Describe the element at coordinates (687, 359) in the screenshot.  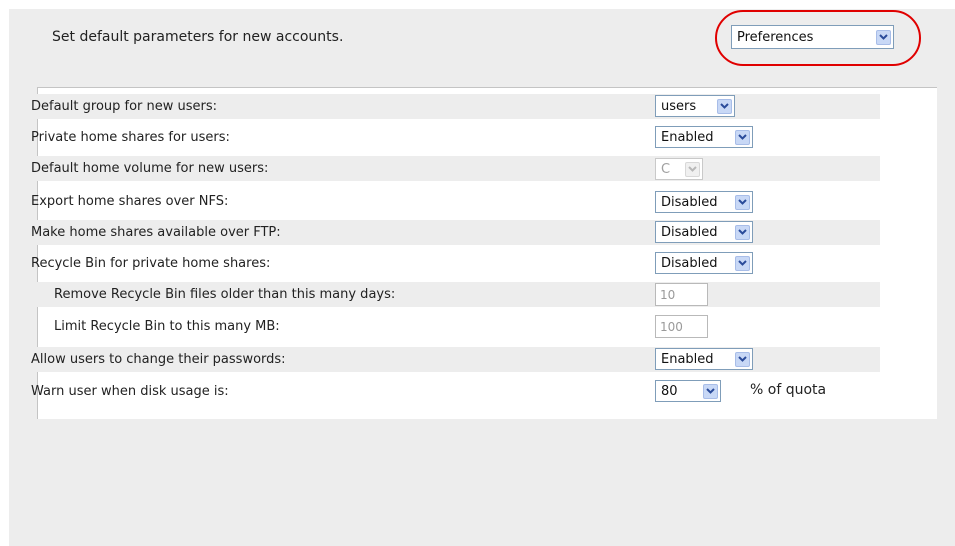
I see `change-passwords-value: Enabled` at that location.